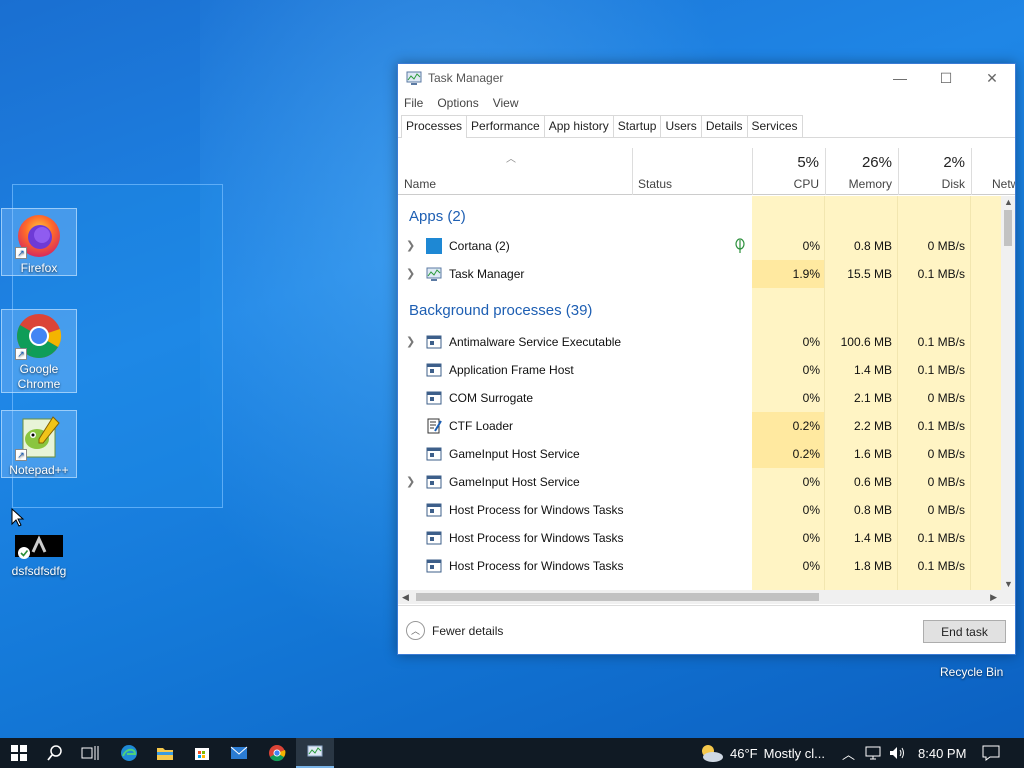 The width and height of the screenshot is (1024, 768). What do you see at coordinates (848, 753) in the screenshot?
I see `show-hidden-icons-button: ︿` at bounding box center [848, 753].